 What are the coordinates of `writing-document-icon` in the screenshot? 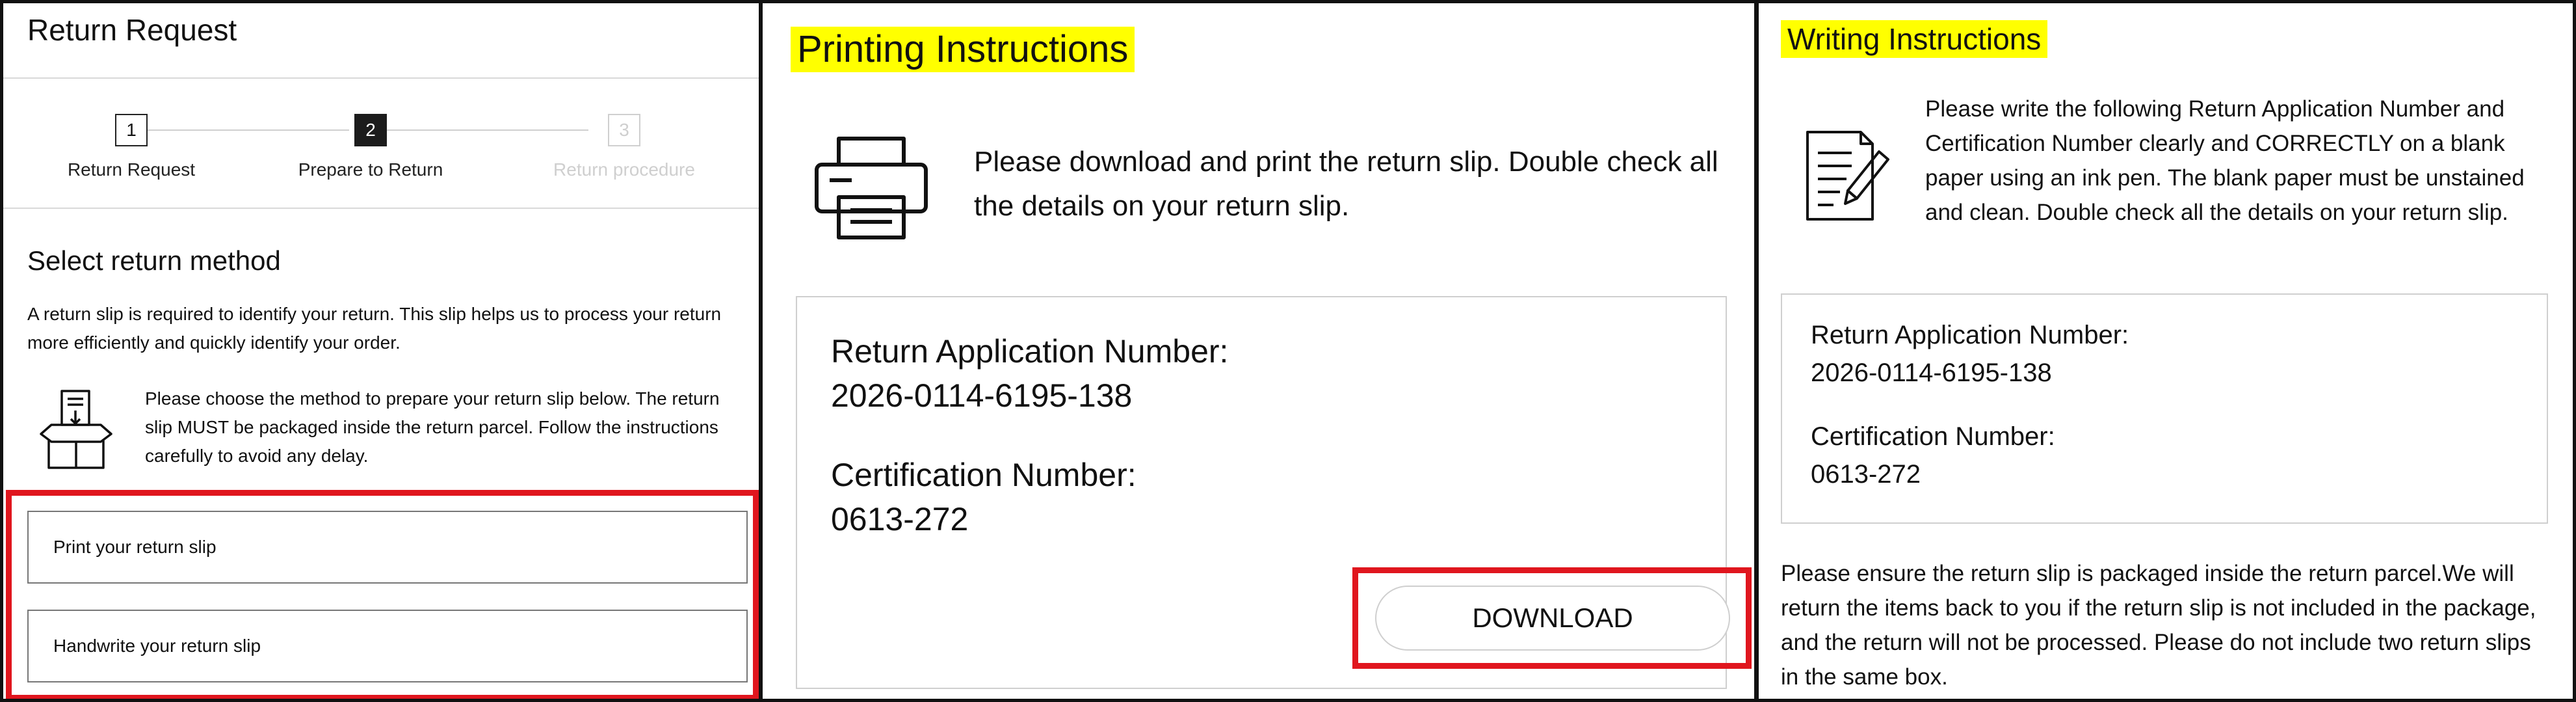 It's located at (1847, 176).